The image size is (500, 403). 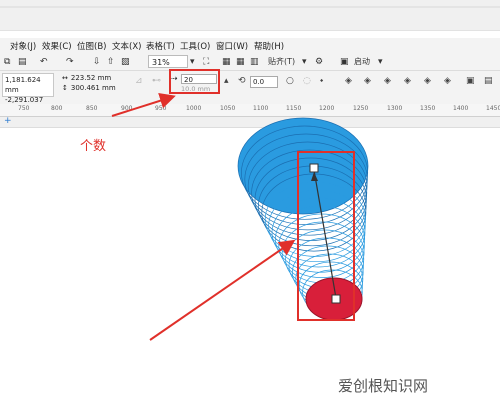 I want to click on blend-ring, so click(x=323, y=252).